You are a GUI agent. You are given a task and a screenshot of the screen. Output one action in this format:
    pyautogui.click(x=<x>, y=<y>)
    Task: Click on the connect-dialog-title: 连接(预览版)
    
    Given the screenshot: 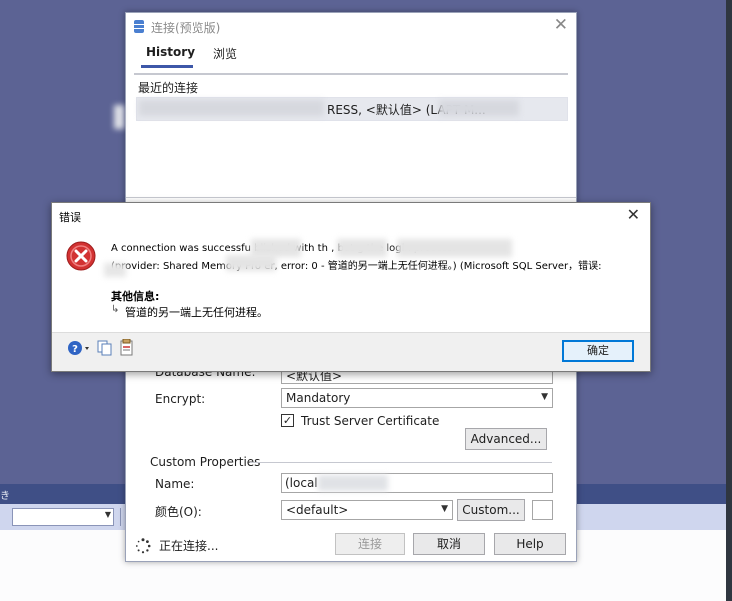 What is the action you would take?
    pyautogui.click(x=186, y=28)
    